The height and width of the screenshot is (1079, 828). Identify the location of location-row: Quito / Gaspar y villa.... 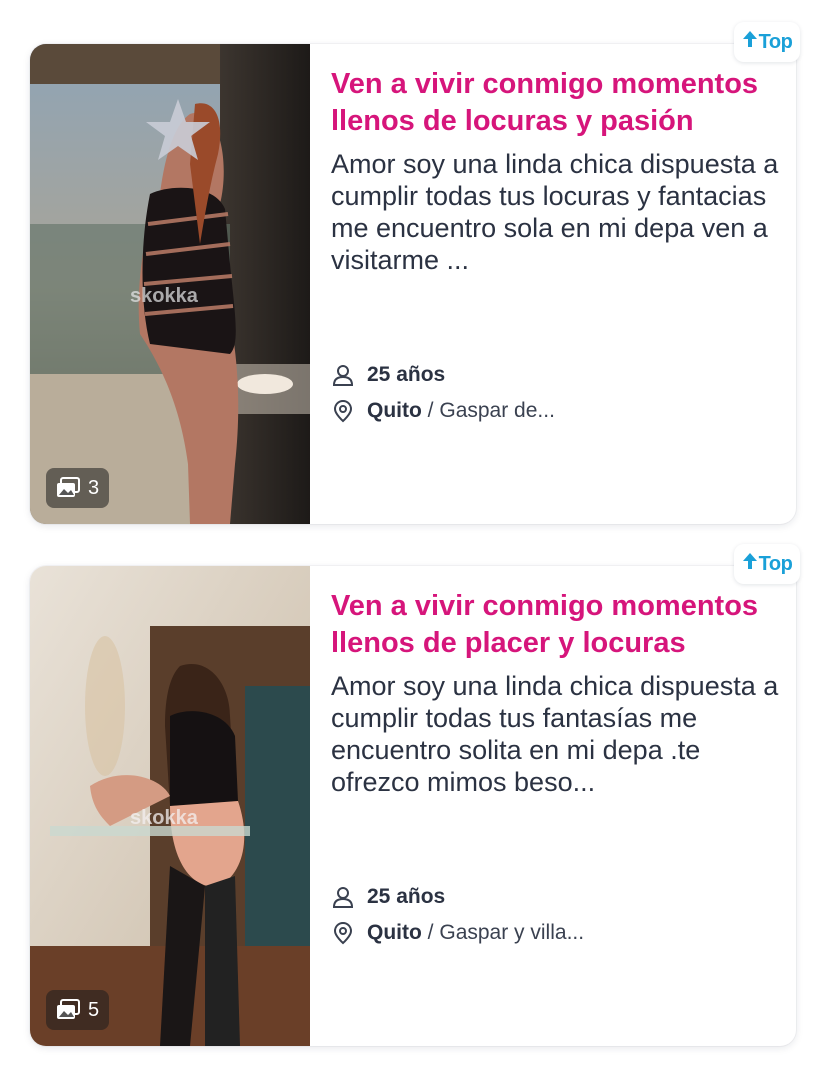
(551, 933).